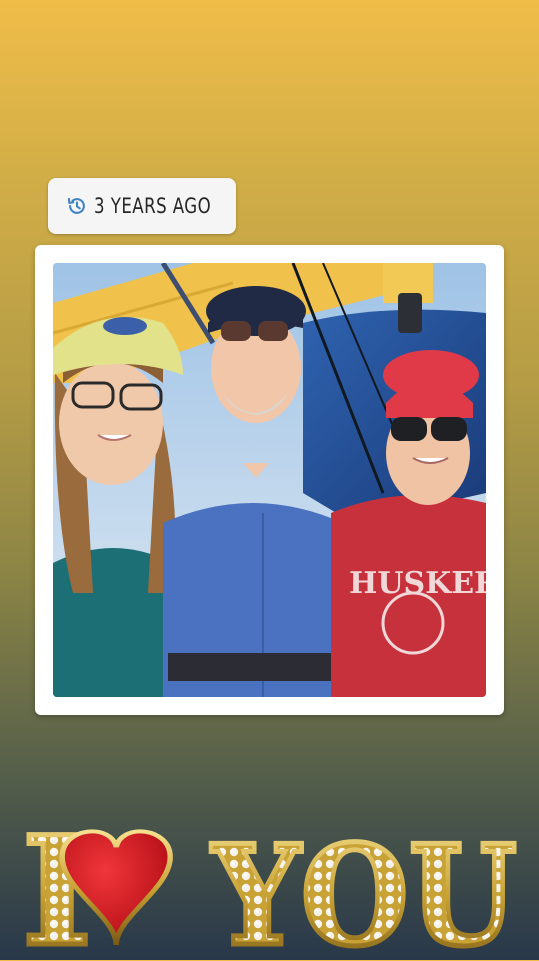 Image resolution: width=539 pixels, height=961 pixels. I want to click on shirt-print-text: HUSKERS, so click(417, 583).